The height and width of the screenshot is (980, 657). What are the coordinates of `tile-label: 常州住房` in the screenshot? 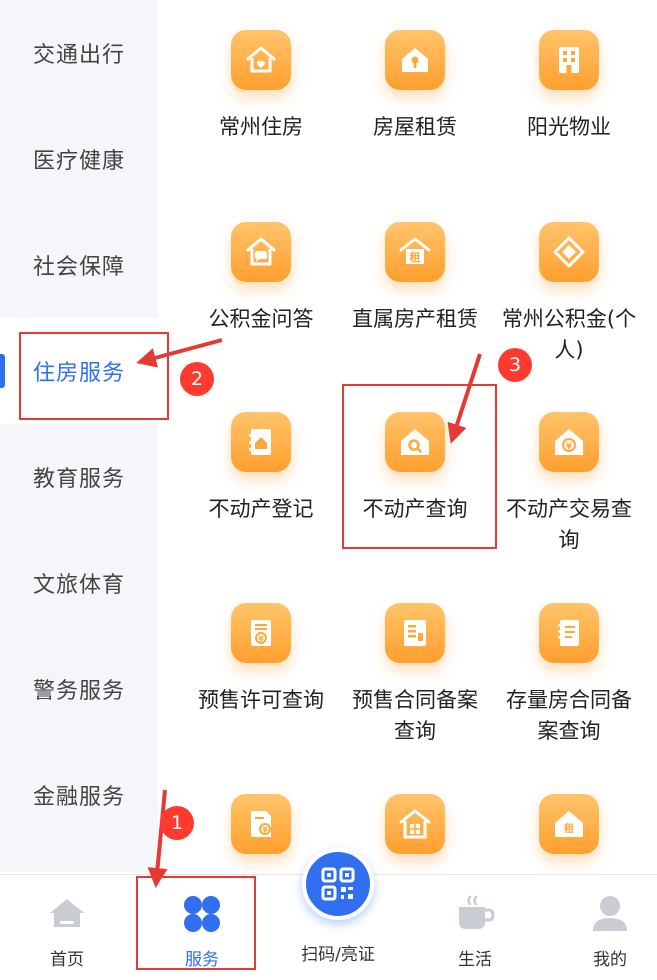 It's located at (261, 127).